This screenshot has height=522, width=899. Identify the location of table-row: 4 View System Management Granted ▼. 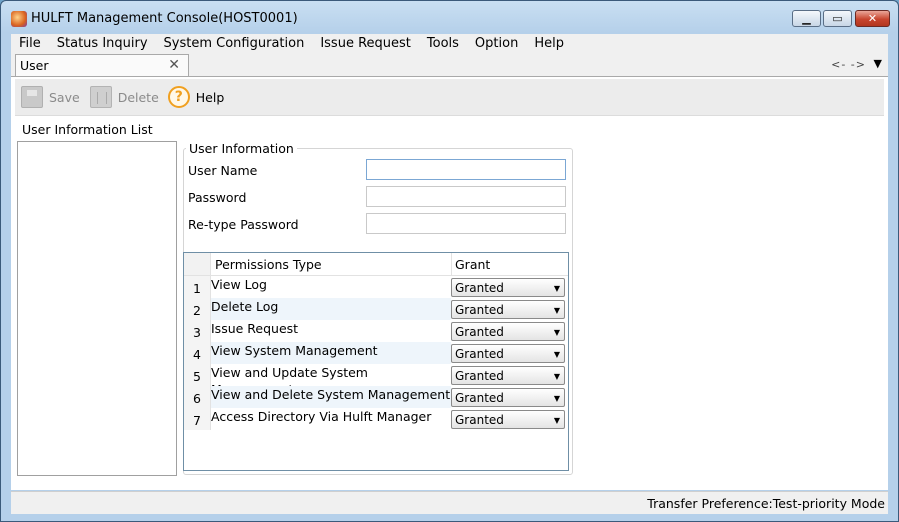
(376, 353).